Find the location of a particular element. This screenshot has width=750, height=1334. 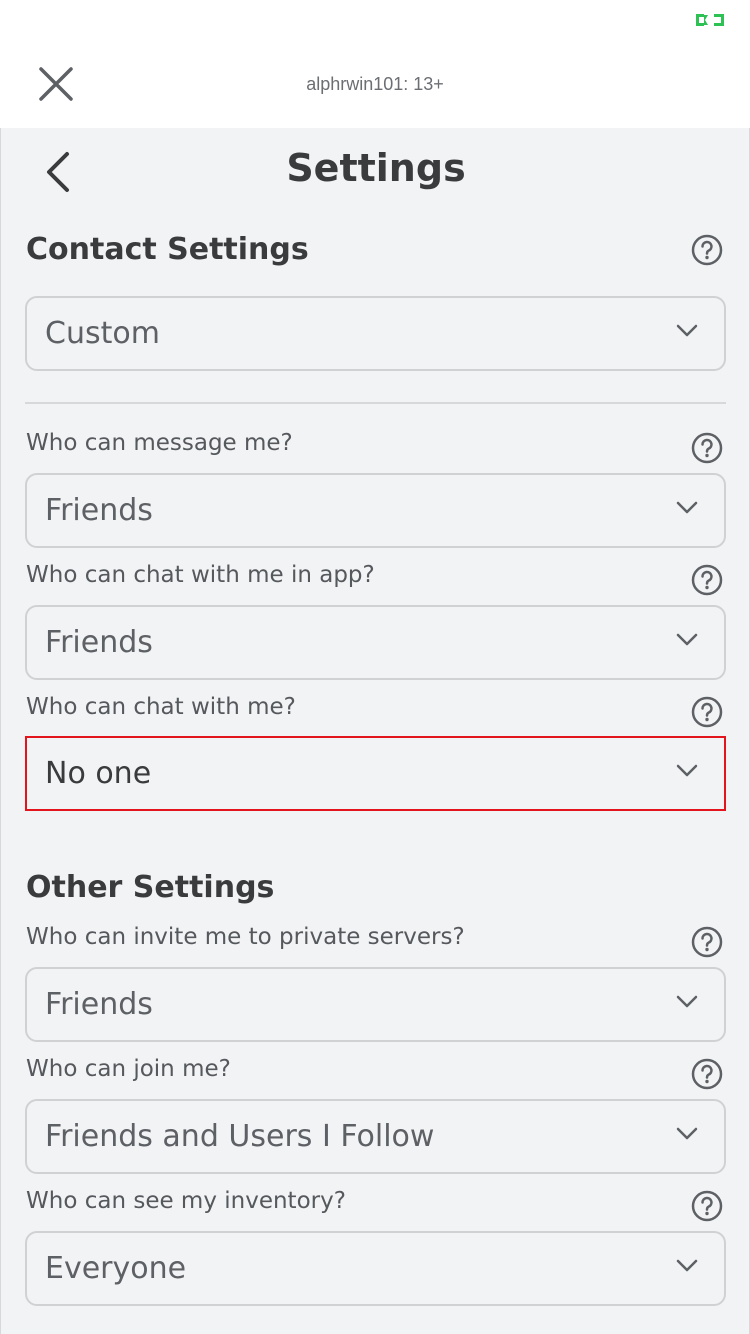

join-permission-dropdown: Friends and Users I Follow is located at coordinates (375, 1136).